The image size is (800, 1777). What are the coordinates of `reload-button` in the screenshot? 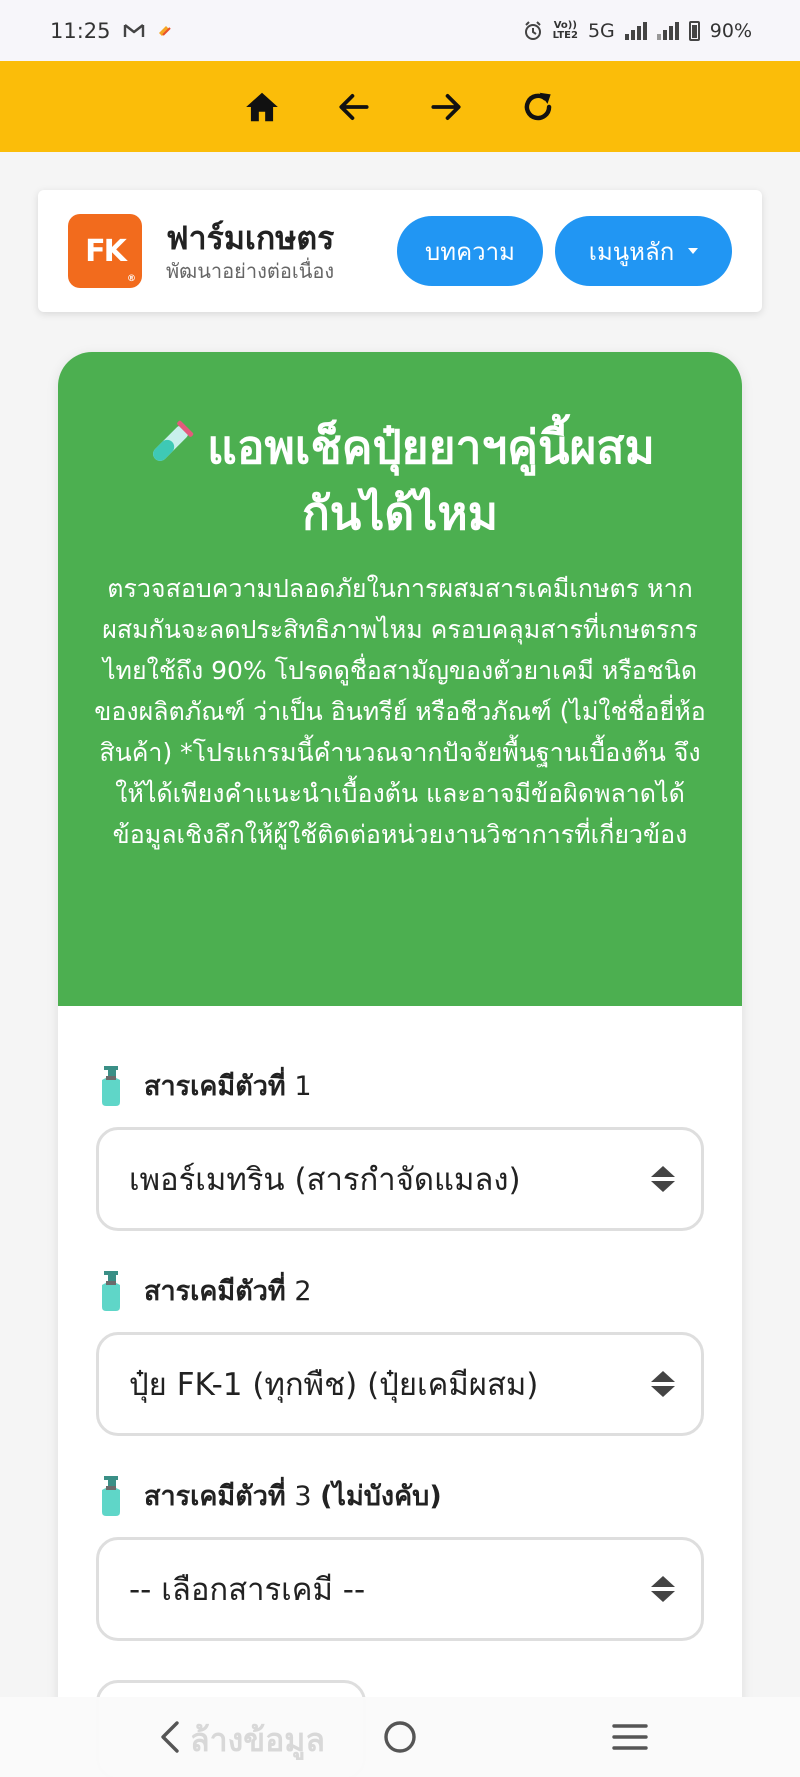 It's located at (538, 107).